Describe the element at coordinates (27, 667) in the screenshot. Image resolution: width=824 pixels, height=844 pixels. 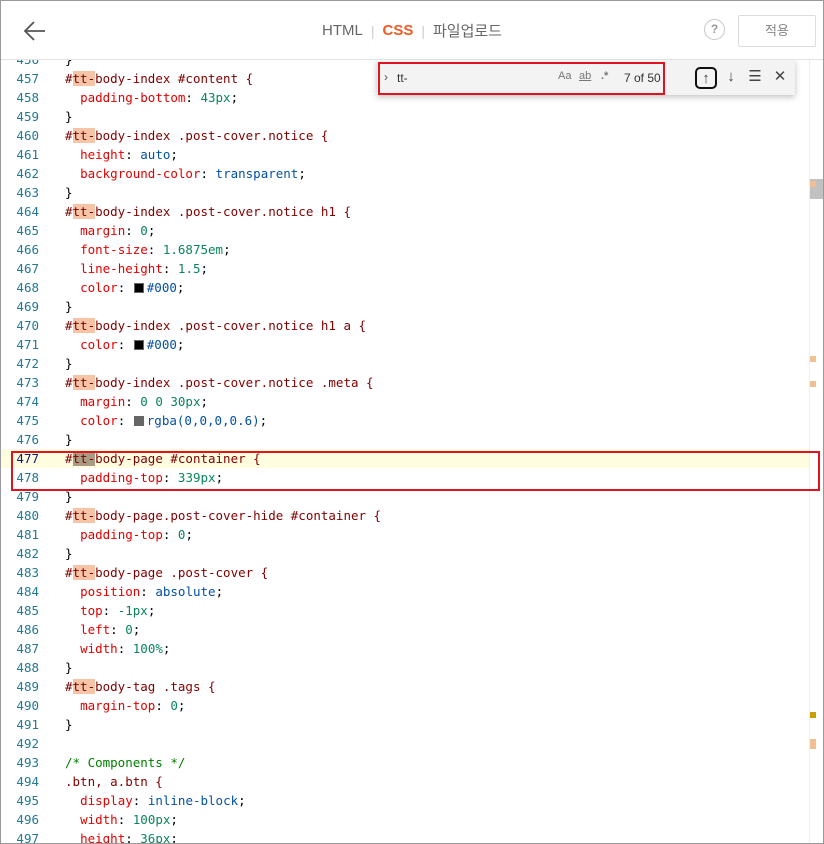
I see `line-number: 488` at that location.